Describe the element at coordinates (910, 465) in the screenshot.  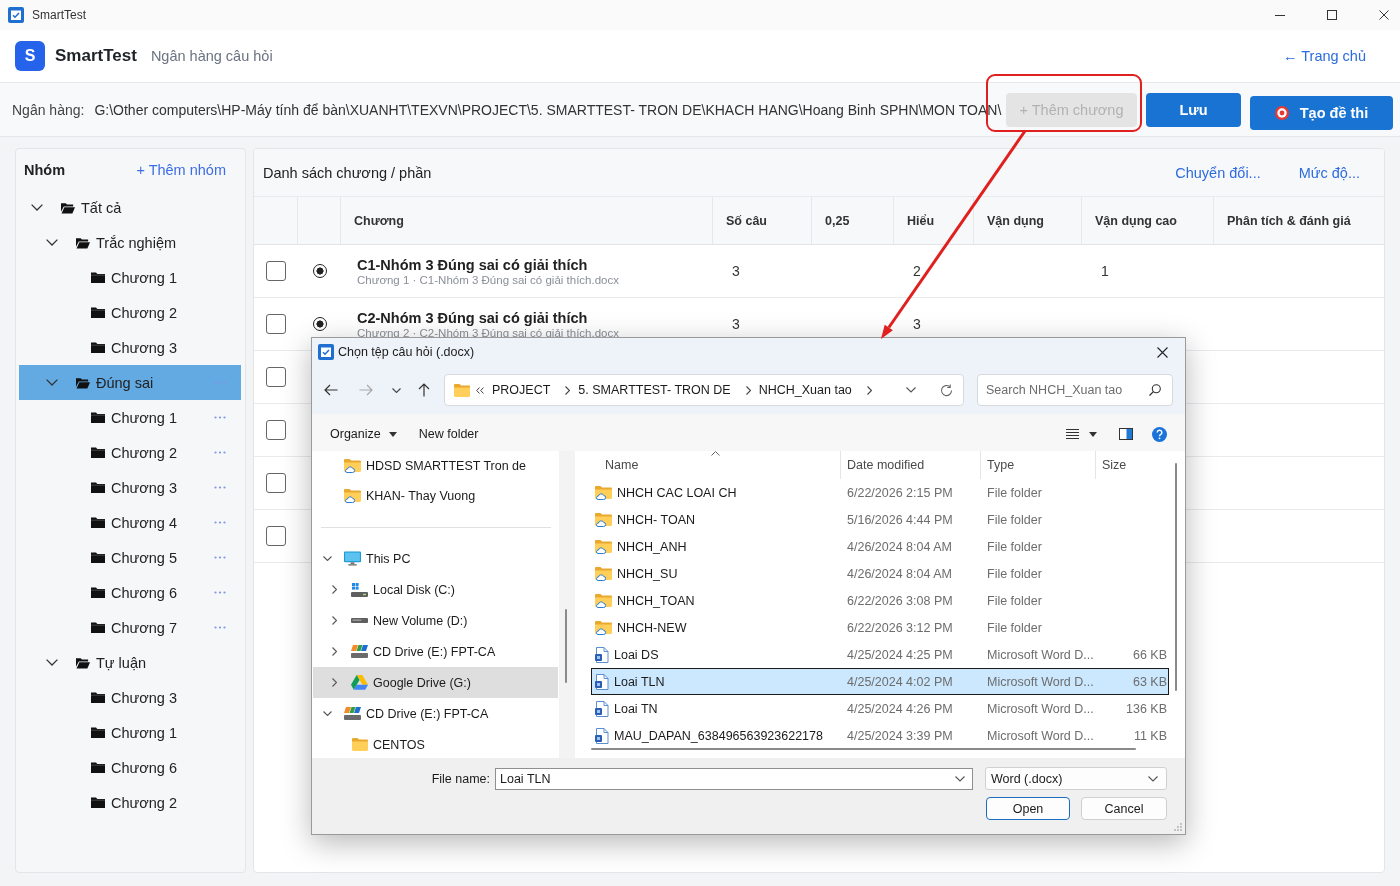
I see `column-header: Date modified` at that location.